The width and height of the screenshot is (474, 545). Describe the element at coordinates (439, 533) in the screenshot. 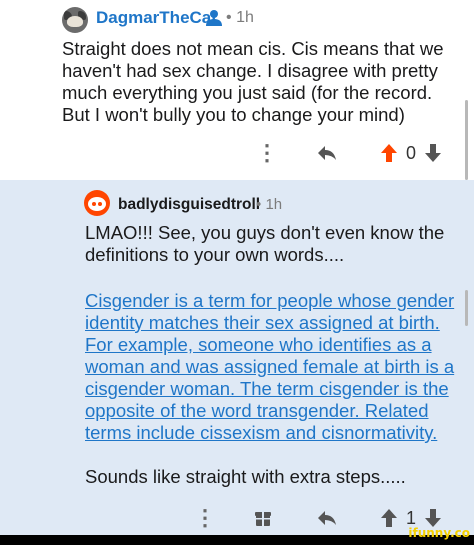

I see `watermark: ifunny.co` at that location.